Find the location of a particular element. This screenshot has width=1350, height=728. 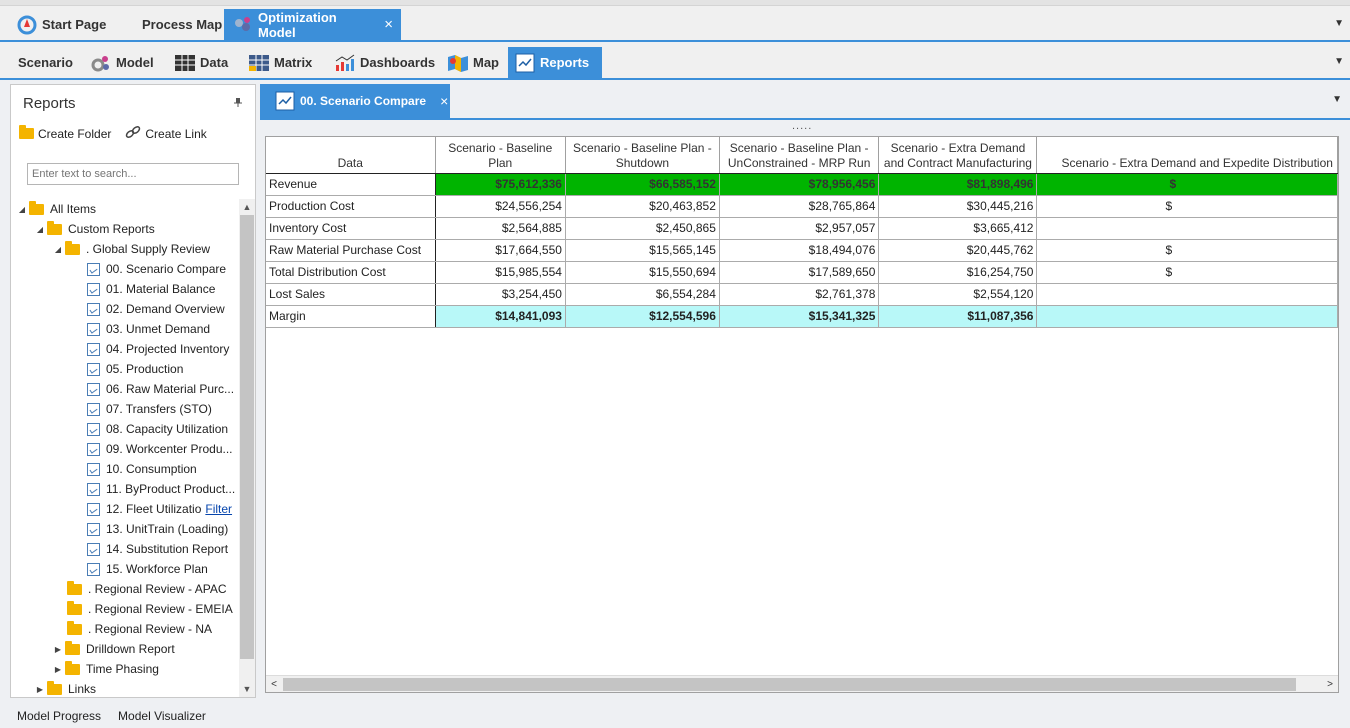

table-cell: $6,554,284 is located at coordinates (642, 294).